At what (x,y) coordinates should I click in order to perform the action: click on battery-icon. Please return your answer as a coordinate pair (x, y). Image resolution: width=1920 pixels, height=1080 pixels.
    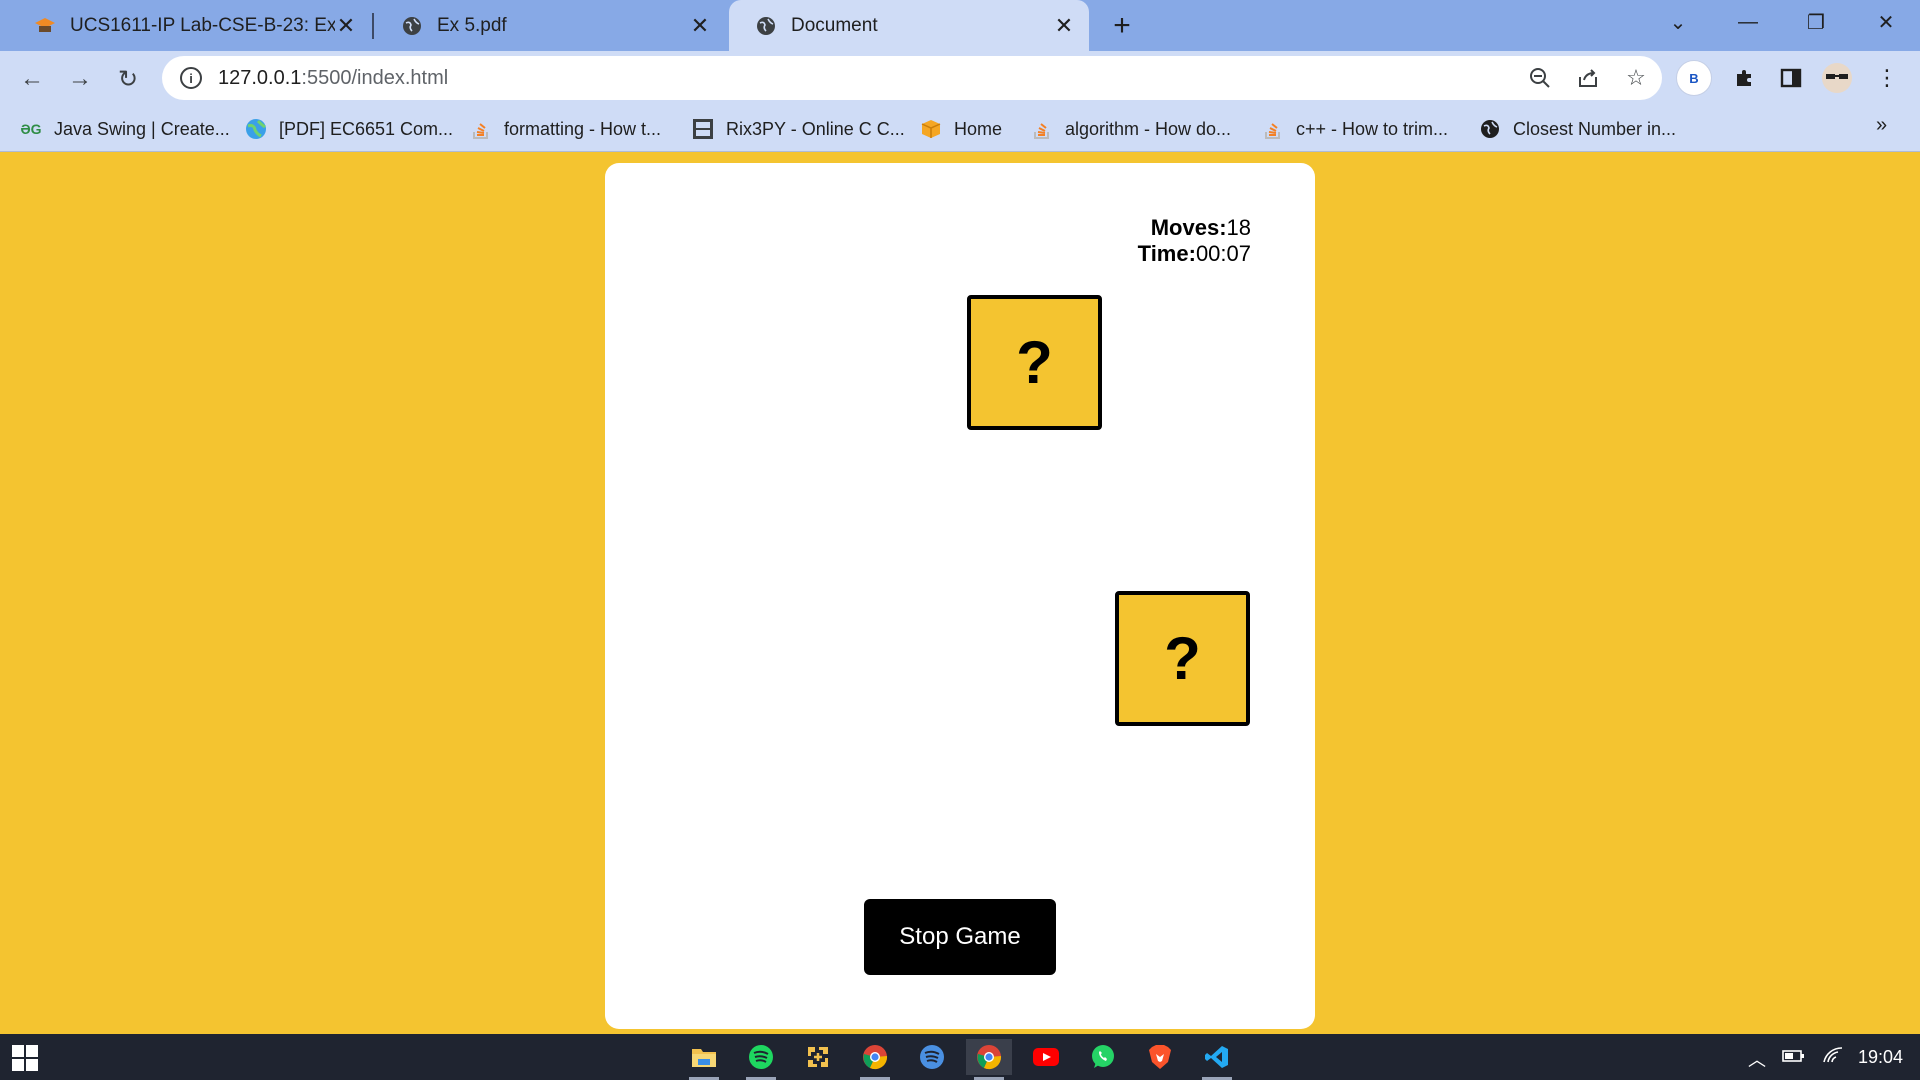
    Looking at the image, I should click on (1794, 1057).